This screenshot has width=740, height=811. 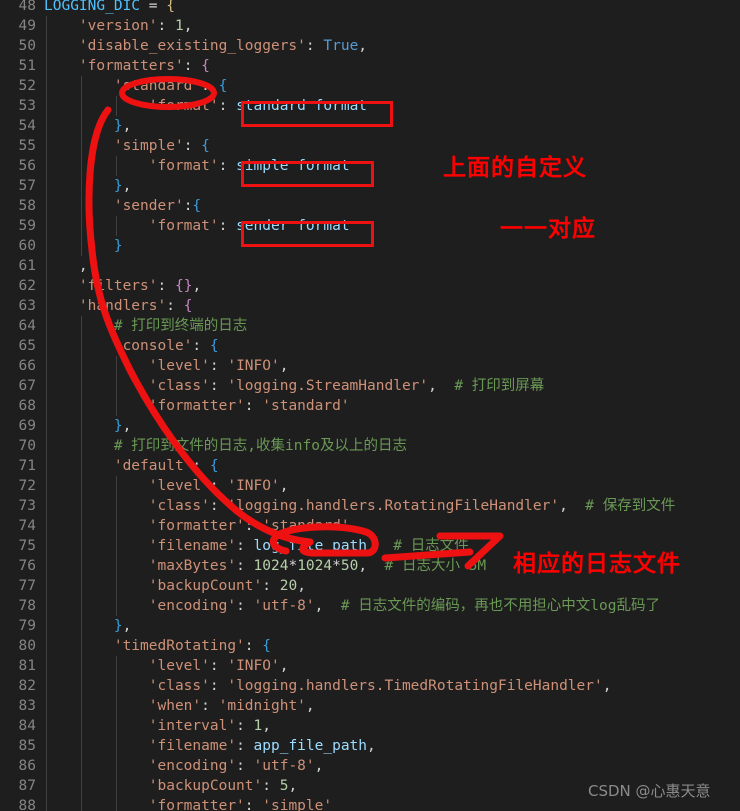 I want to click on code-token: sender format, so click(x=293, y=226).